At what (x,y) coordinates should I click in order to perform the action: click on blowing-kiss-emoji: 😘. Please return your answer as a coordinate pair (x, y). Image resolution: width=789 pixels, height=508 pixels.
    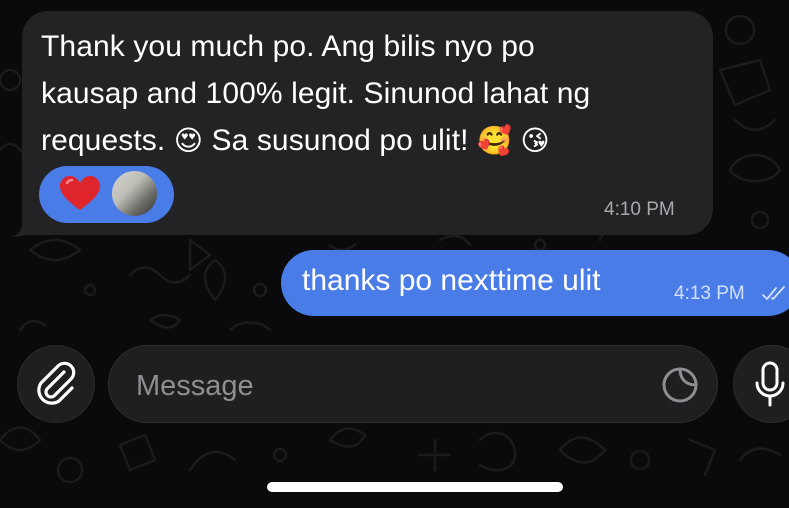
    Looking at the image, I should click on (535, 140).